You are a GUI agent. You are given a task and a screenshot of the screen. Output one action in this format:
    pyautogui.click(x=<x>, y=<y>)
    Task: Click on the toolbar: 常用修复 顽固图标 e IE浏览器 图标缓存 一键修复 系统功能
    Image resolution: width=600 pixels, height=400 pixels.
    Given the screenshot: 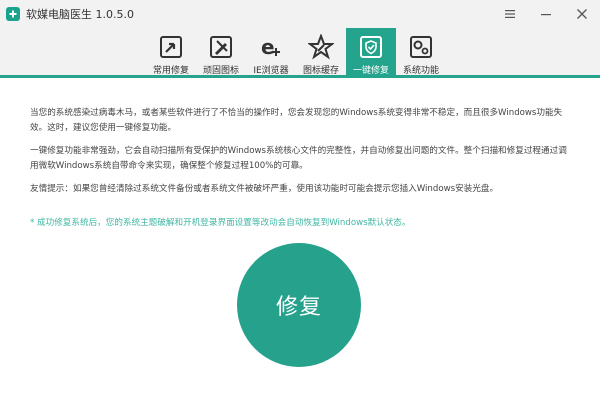 What is the action you would take?
    pyautogui.click(x=300, y=53)
    